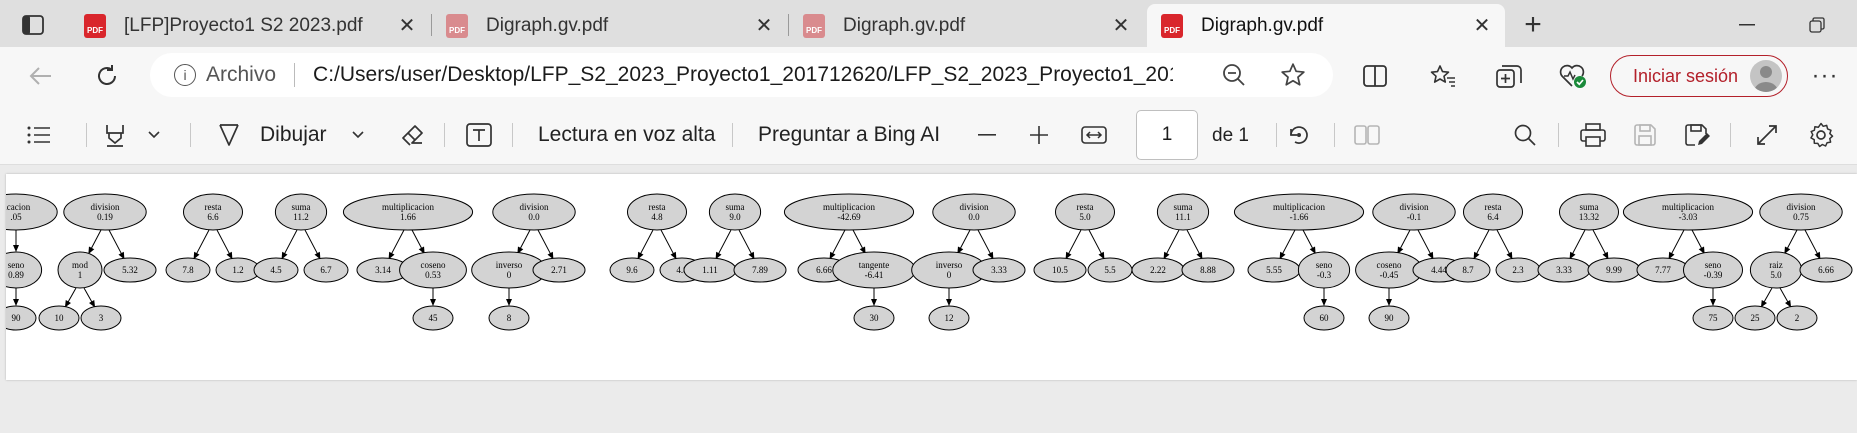  I want to click on expand-icon, so click(1767, 135).